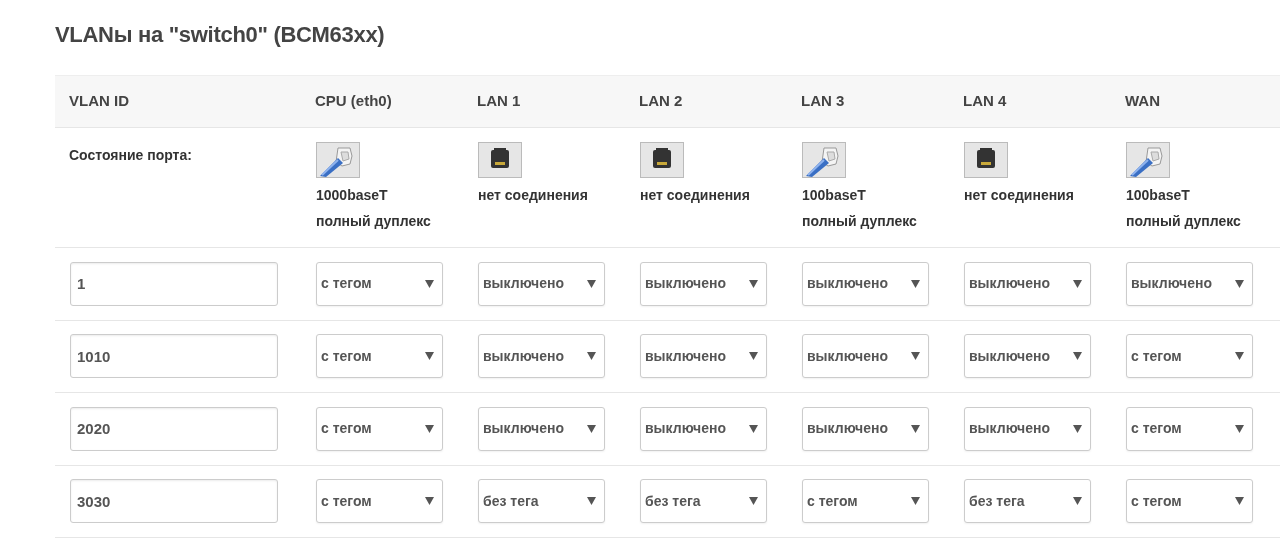 The width and height of the screenshot is (1280, 558). Describe the element at coordinates (174, 283) in the screenshot. I see `vlan-id-field: 1` at that location.